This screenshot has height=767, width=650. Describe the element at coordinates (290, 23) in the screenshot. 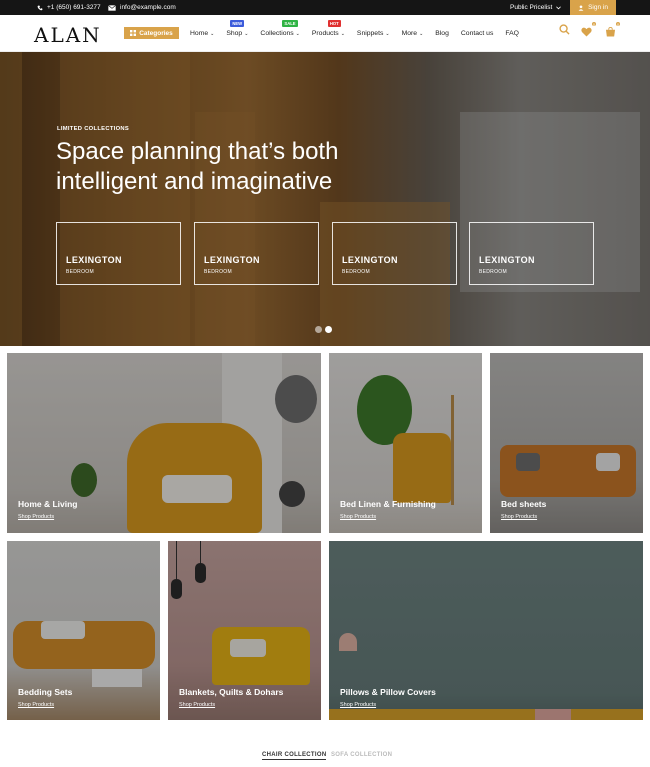

I see `badge-sale: SALE` at that location.